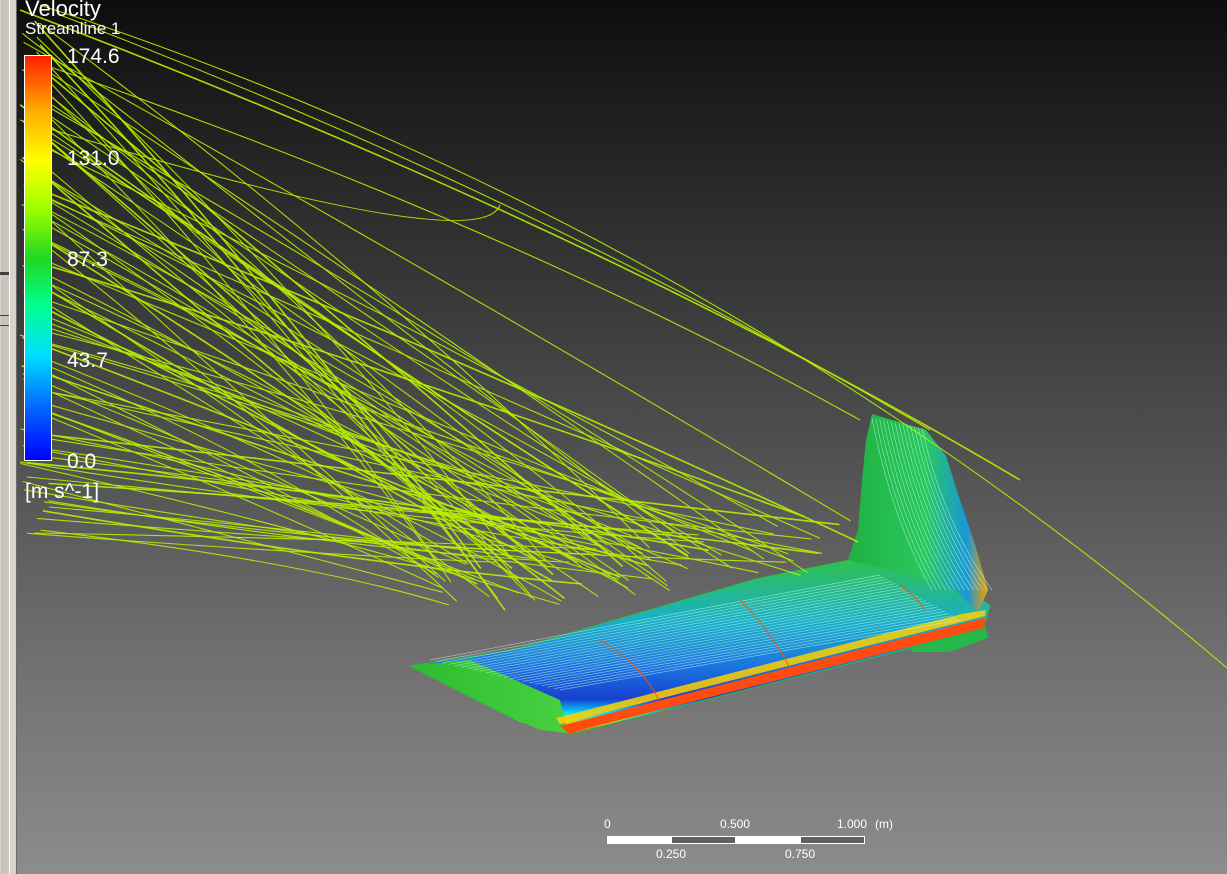 The image size is (1227, 874). What do you see at coordinates (671, 854) in the screenshot?
I see `scale-label-0250: 0.250` at bounding box center [671, 854].